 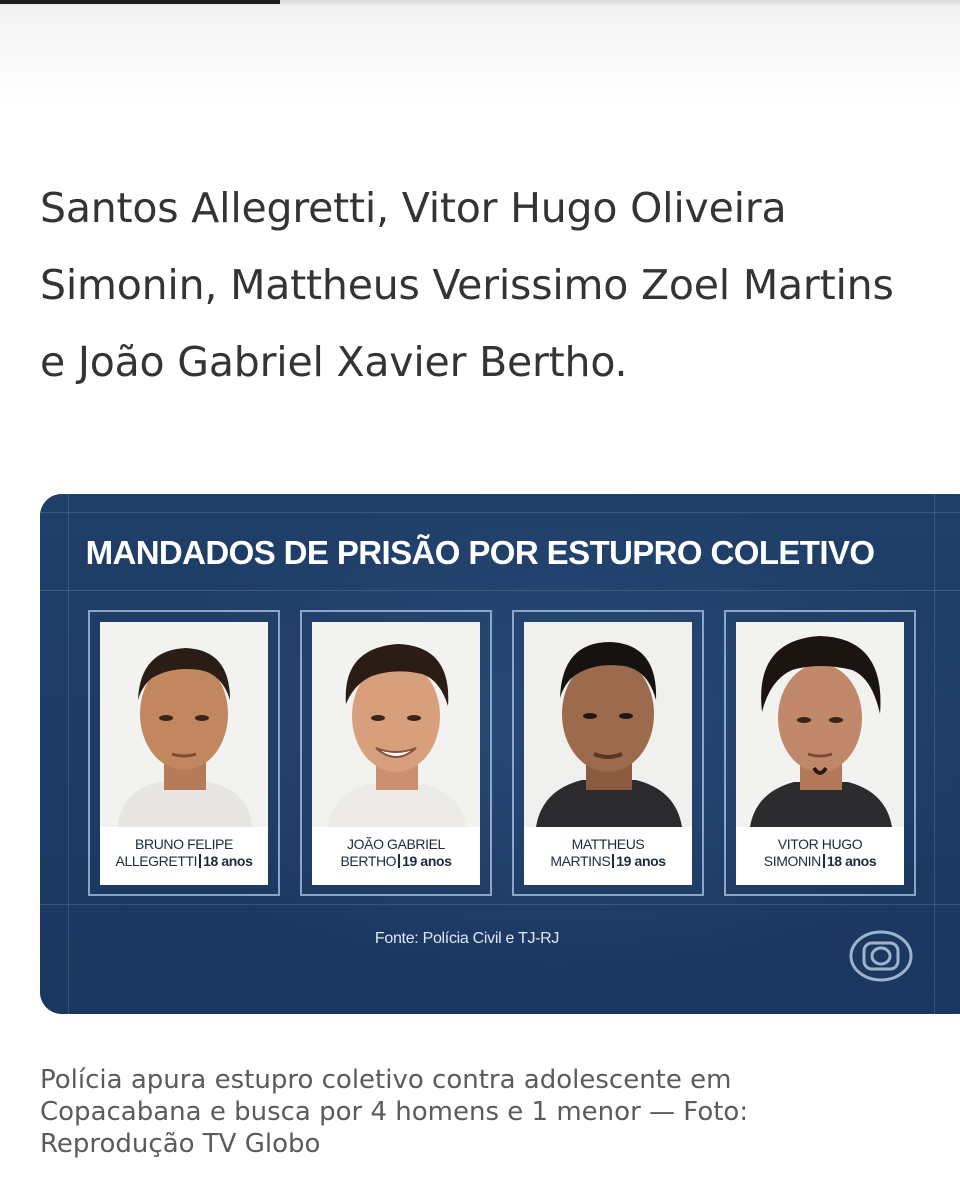 I want to click on top-edge-bar, so click(x=140, y=2).